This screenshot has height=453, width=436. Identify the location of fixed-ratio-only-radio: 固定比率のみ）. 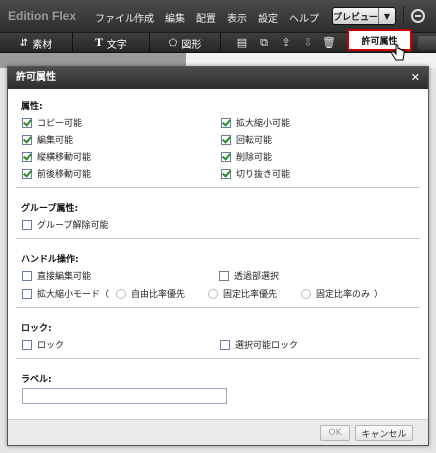
(342, 293).